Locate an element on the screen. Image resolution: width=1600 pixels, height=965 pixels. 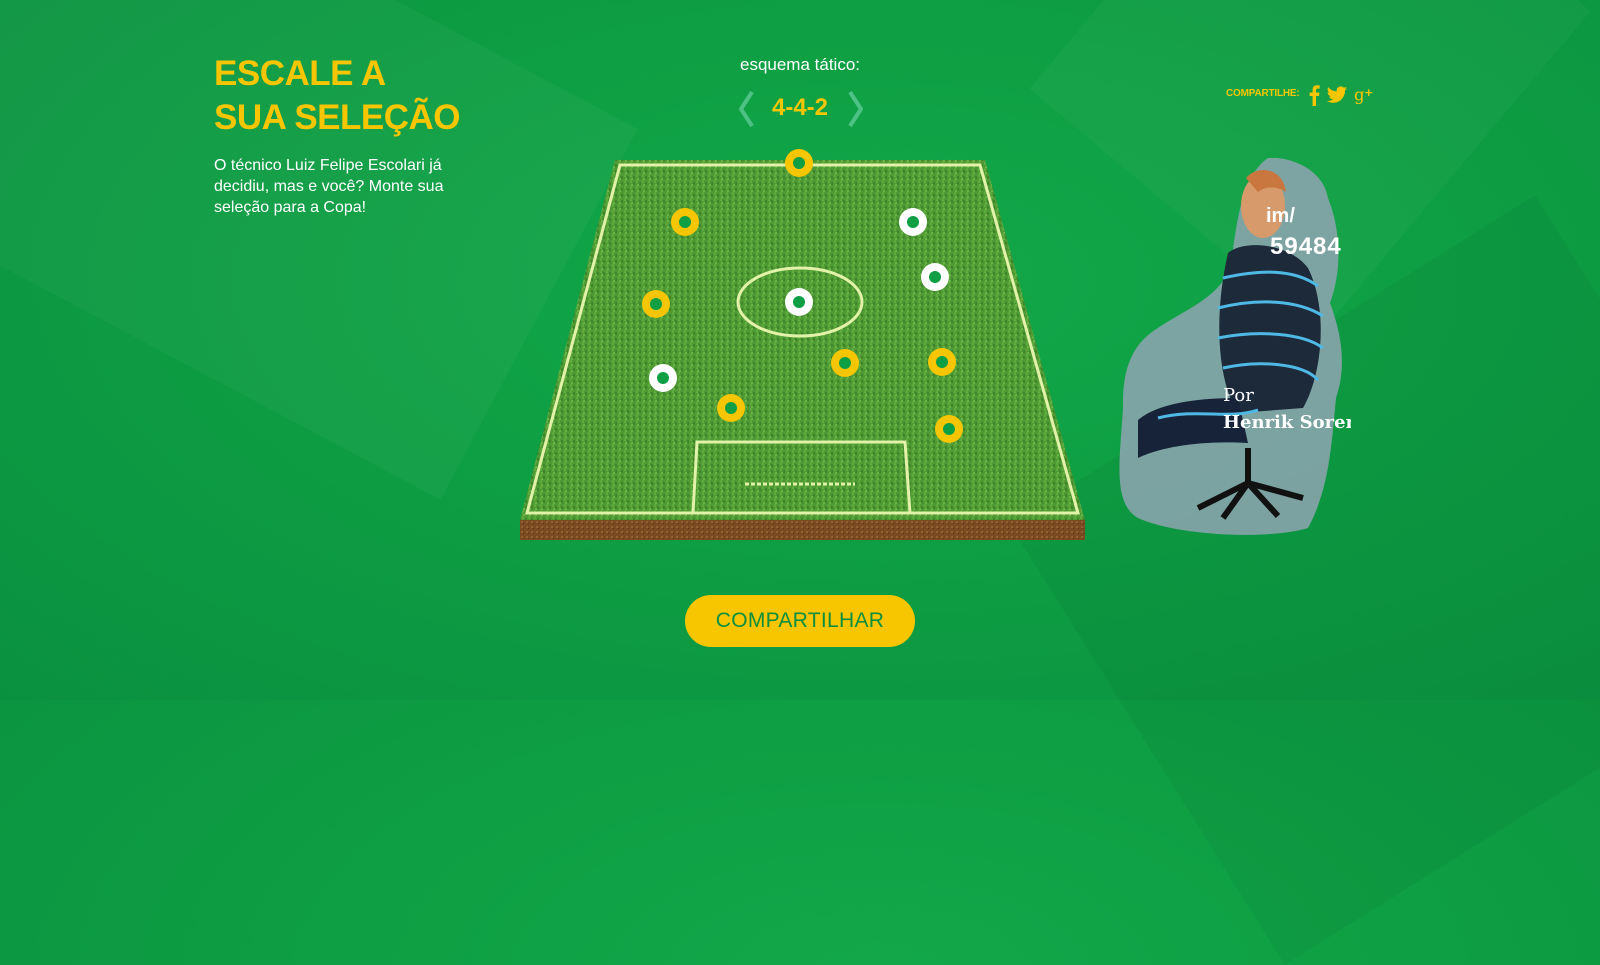
field-grass is located at coordinates (802, 340).